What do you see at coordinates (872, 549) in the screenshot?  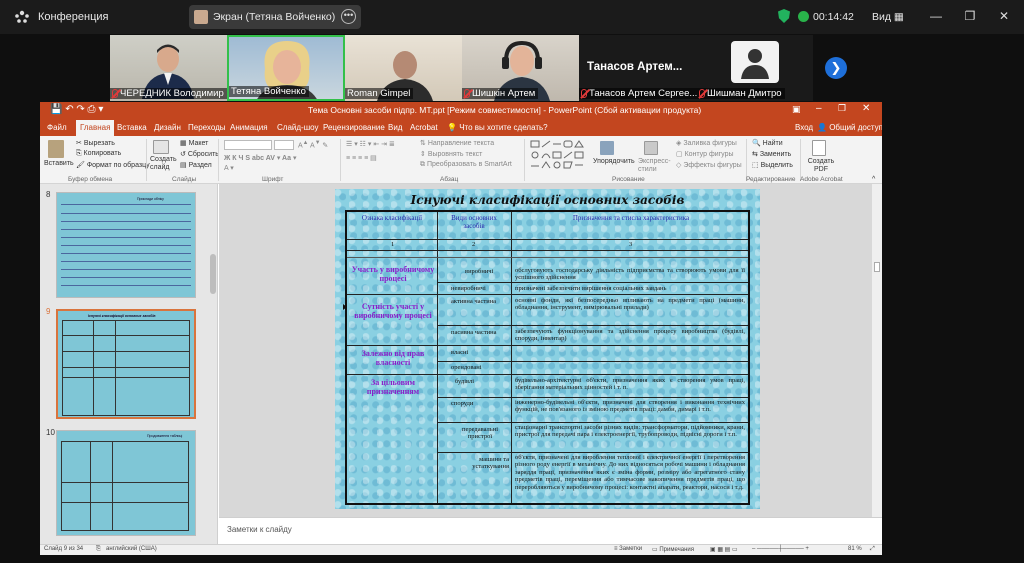 I see `fit-slide-icon: ⤢` at bounding box center [872, 549].